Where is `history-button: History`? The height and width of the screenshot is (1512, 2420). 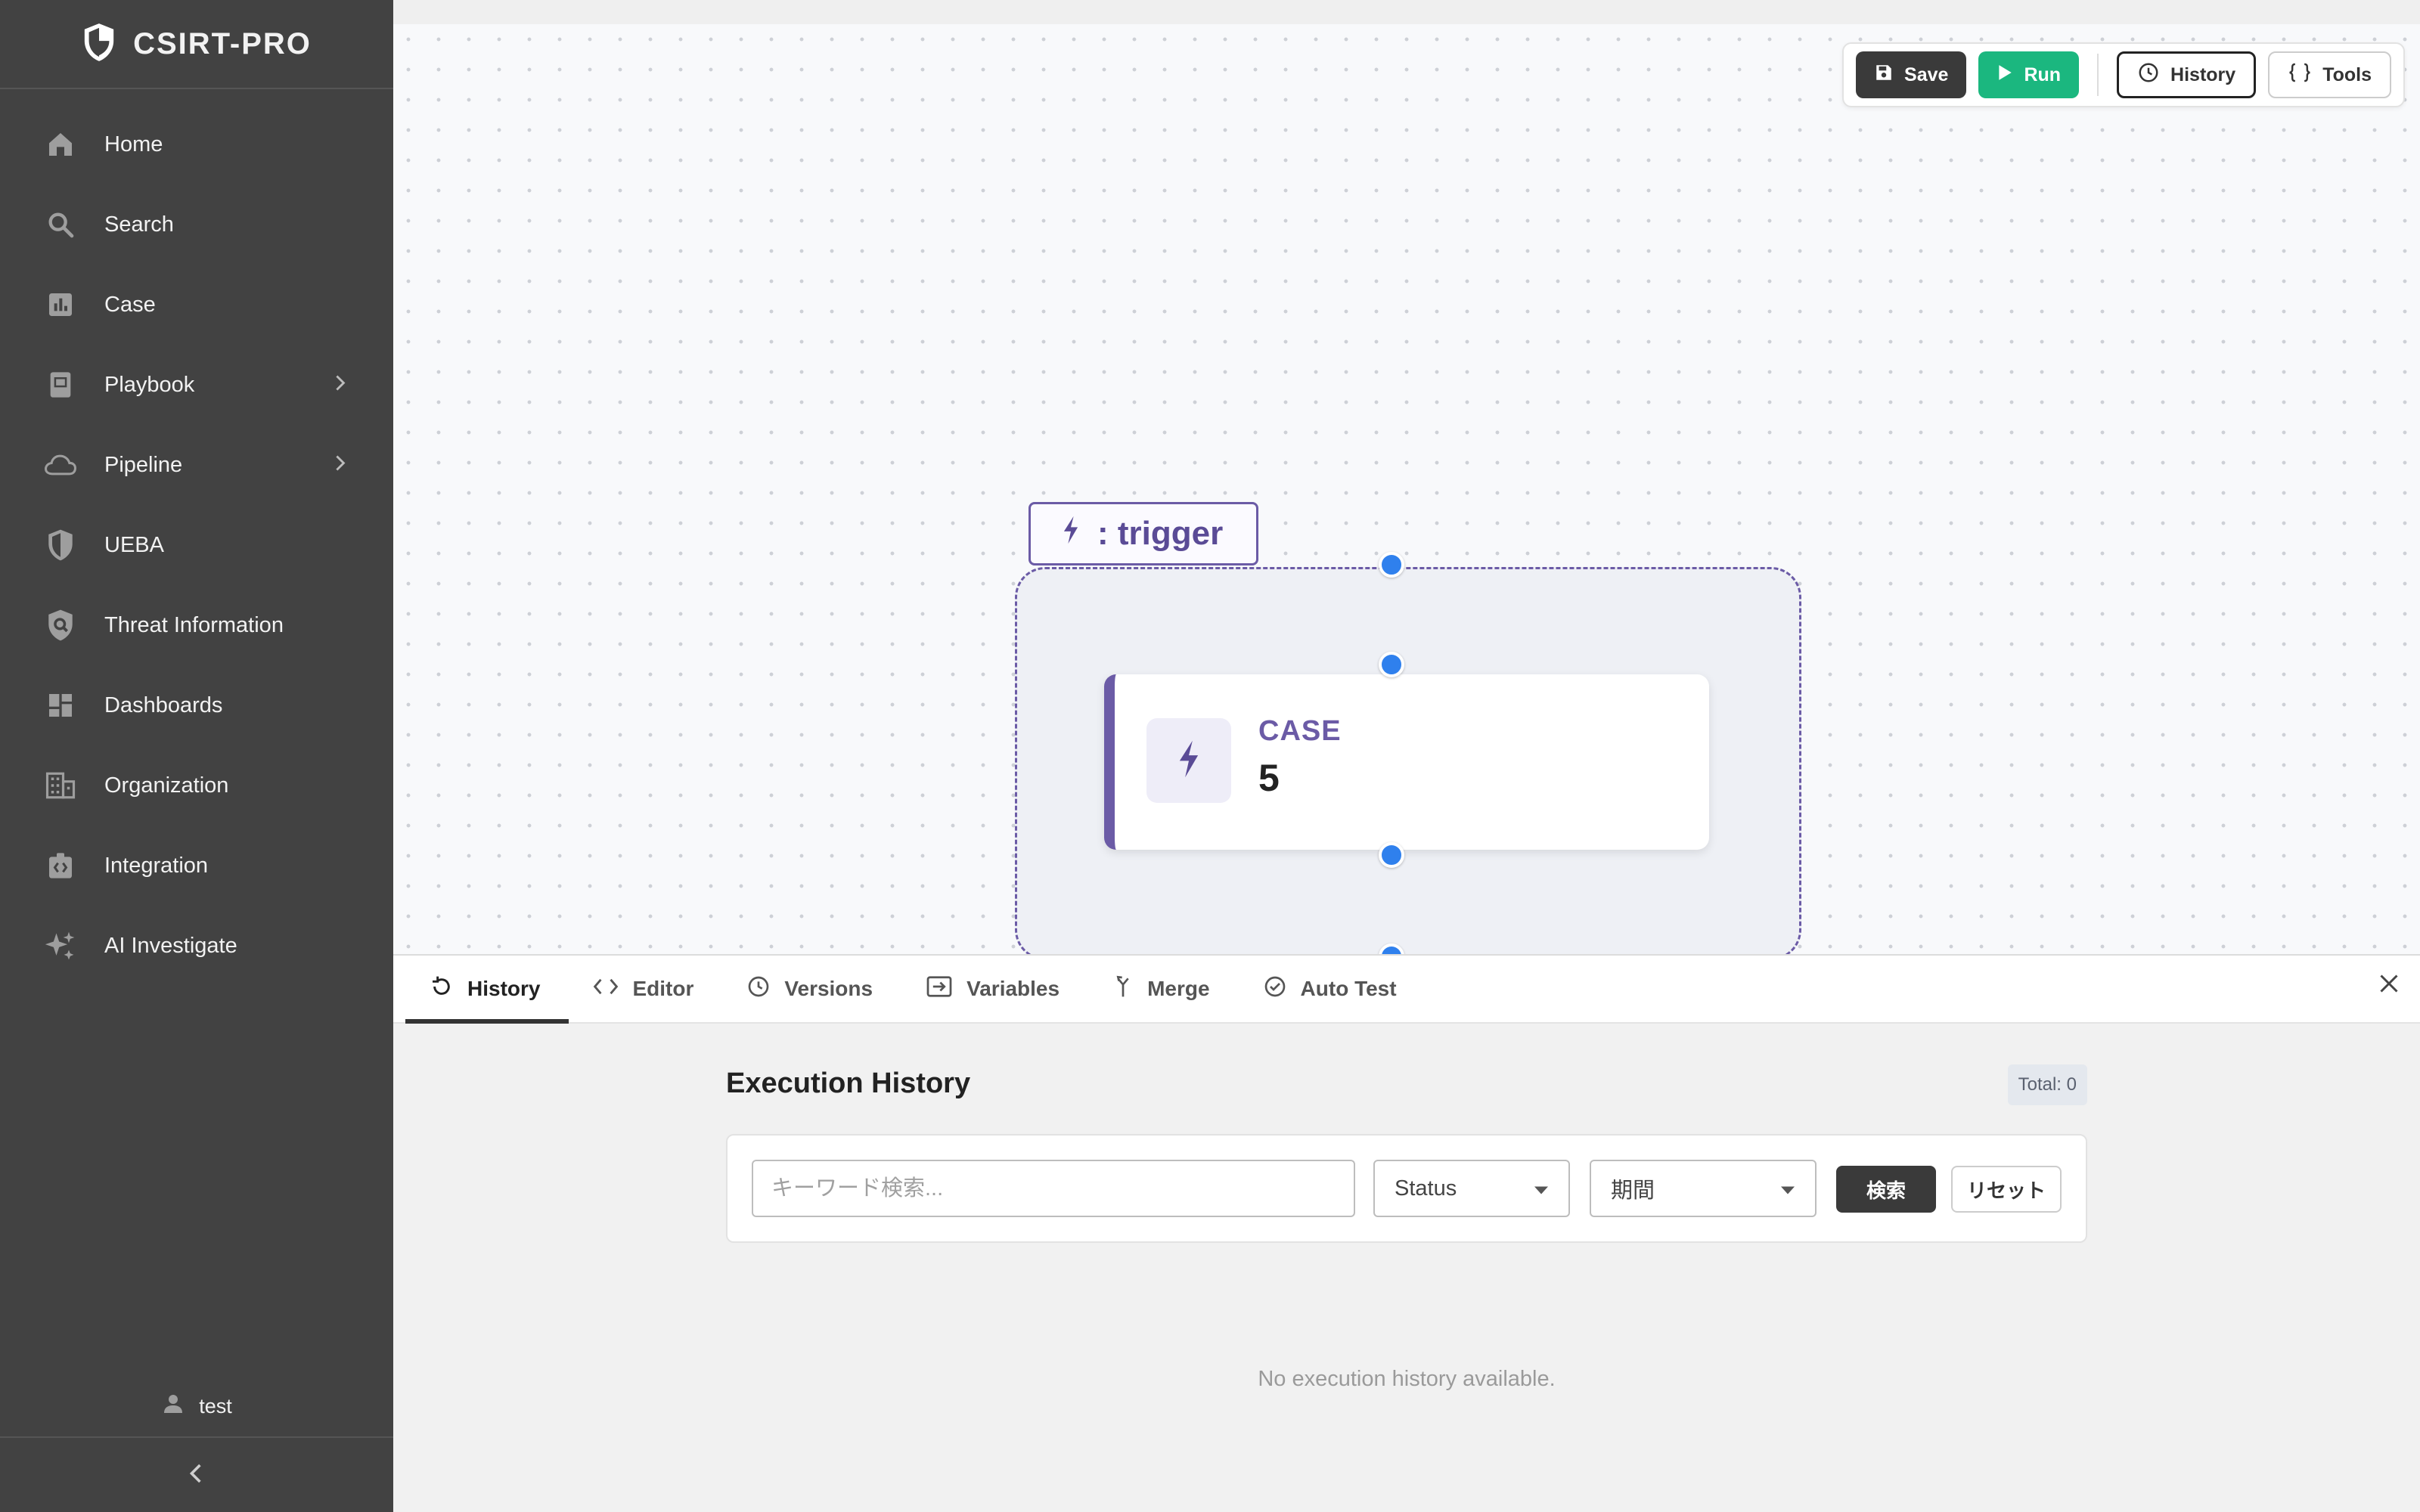
history-button: History is located at coordinates (2187, 74).